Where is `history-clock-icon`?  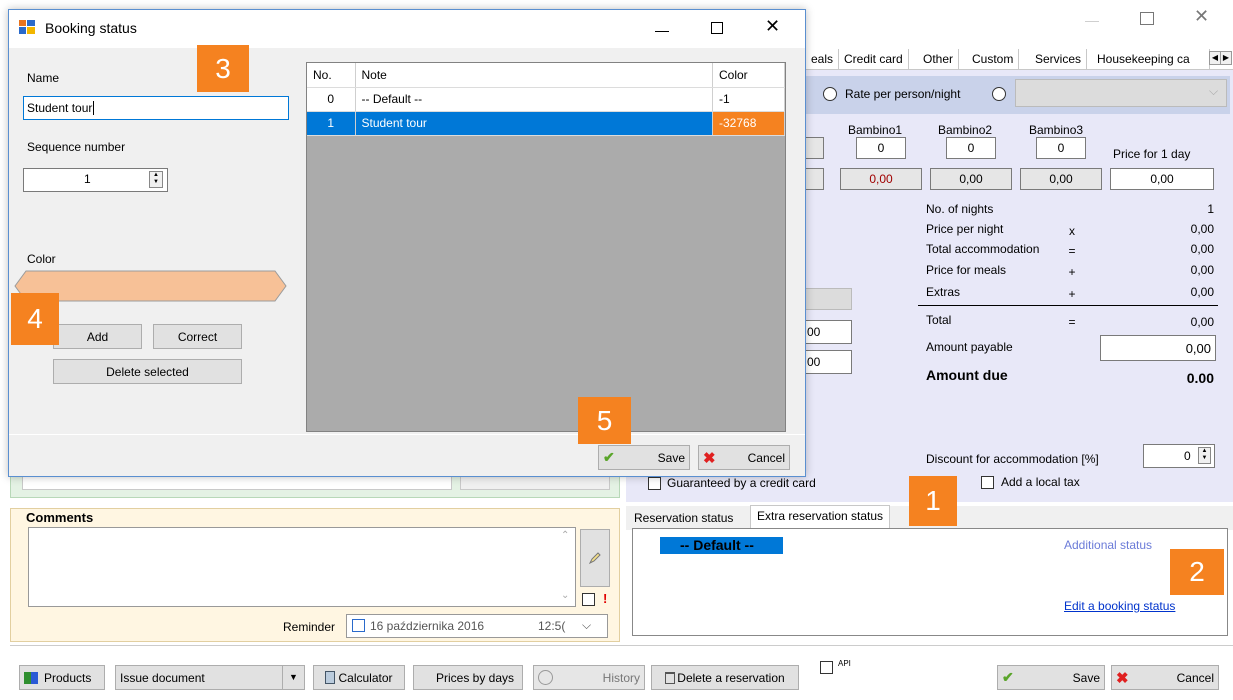
history-clock-icon is located at coordinates (545, 677).